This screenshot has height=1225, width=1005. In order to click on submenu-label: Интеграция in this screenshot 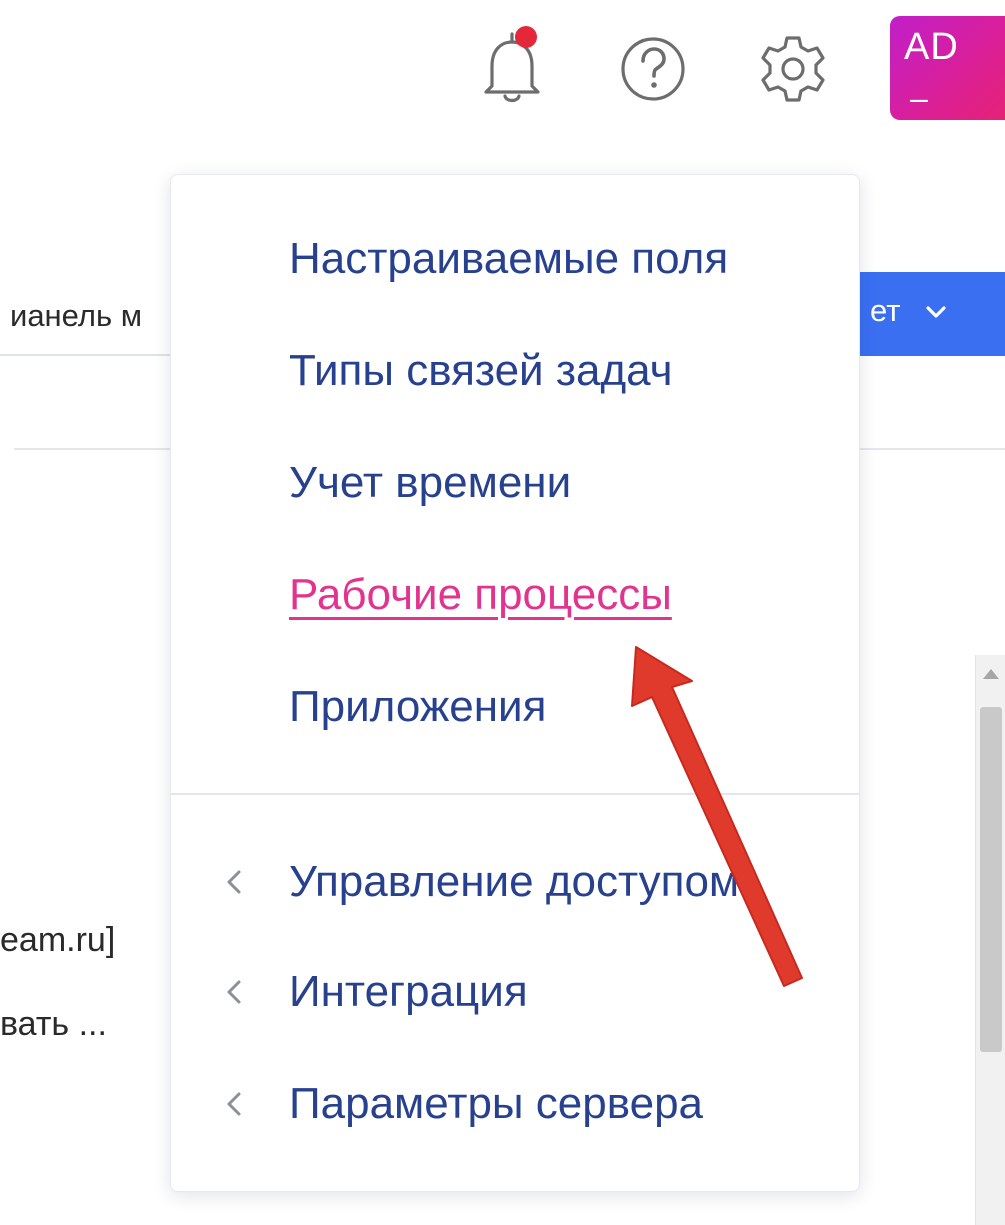, I will do `click(408, 991)`.